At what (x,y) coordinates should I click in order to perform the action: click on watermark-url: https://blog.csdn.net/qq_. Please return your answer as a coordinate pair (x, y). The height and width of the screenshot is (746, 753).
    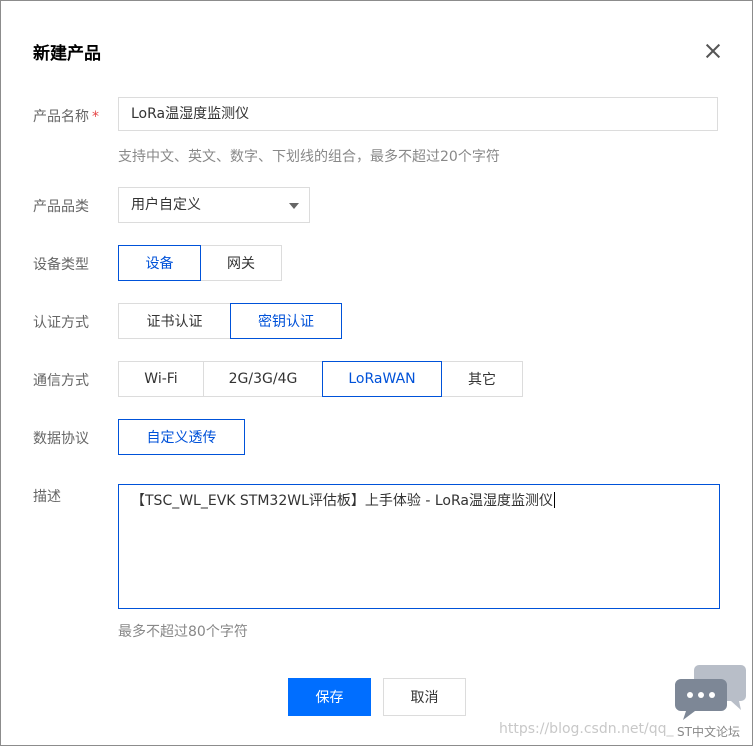
    Looking at the image, I should click on (586, 729).